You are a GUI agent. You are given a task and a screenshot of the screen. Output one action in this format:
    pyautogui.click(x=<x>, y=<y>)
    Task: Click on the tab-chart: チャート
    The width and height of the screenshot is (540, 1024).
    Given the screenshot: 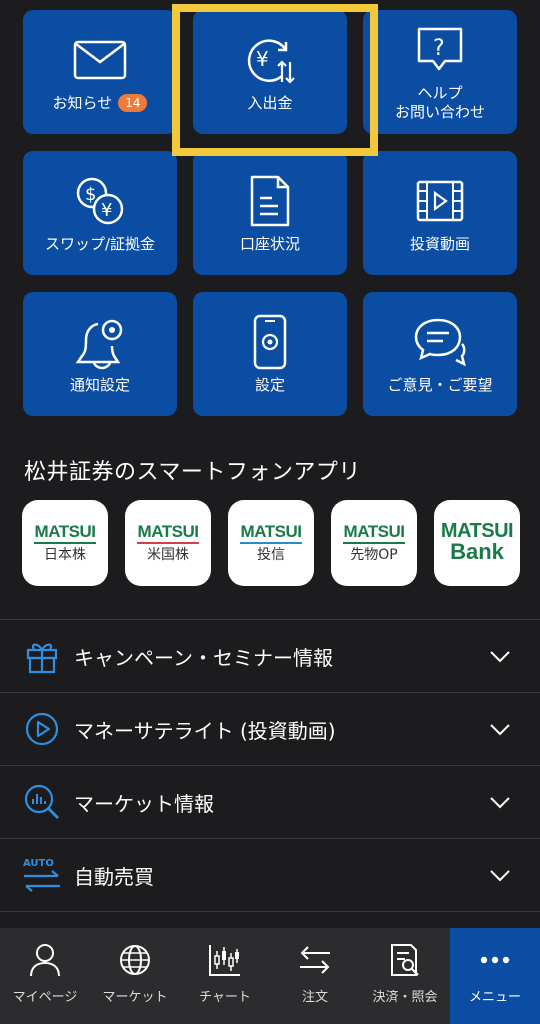 What is the action you would take?
    pyautogui.click(x=225, y=976)
    